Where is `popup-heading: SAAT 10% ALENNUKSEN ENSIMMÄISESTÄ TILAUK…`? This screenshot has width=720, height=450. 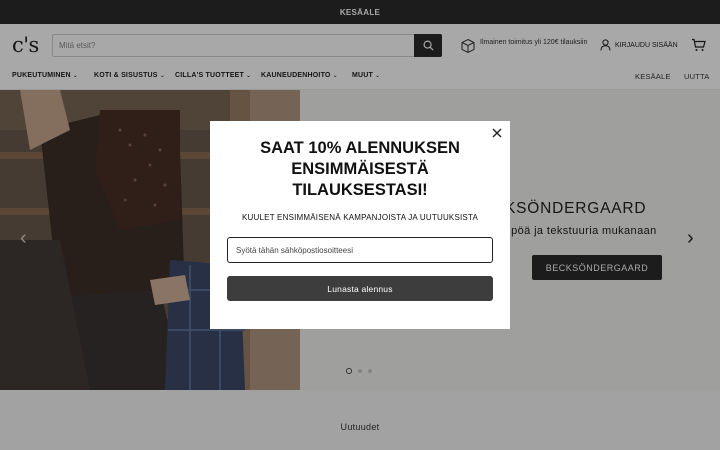
popup-heading: SAAT 10% ALENNUKSEN ENSIMMÄISESTÄ TILAUK… is located at coordinates (360, 169).